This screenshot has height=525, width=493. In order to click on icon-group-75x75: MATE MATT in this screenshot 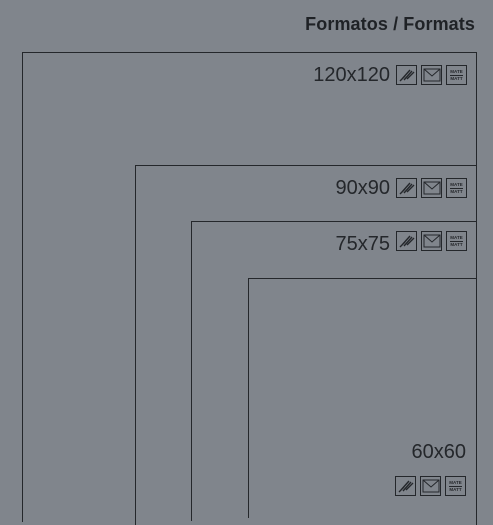, I will do `click(431, 241)`.